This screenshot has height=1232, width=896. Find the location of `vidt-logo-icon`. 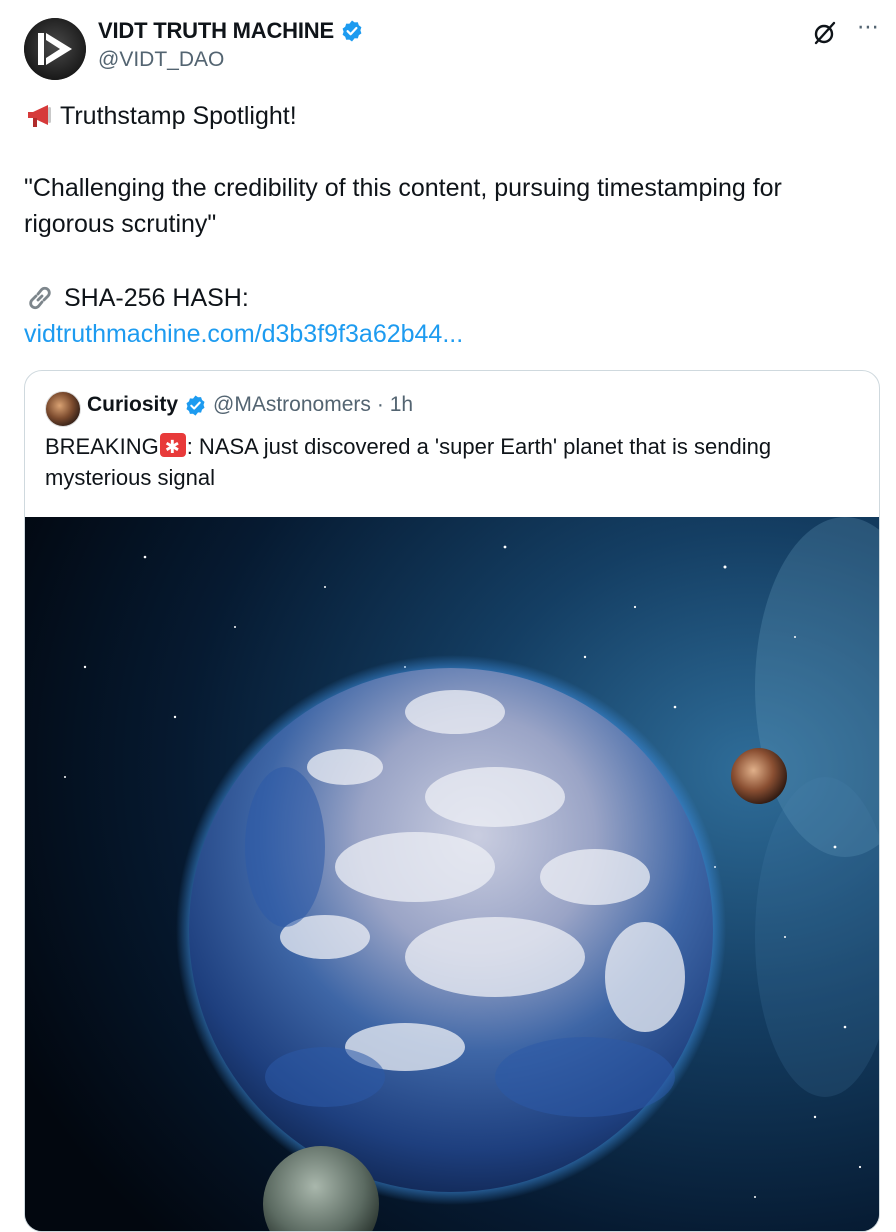

vidt-logo-icon is located at coordinates (55, 49).